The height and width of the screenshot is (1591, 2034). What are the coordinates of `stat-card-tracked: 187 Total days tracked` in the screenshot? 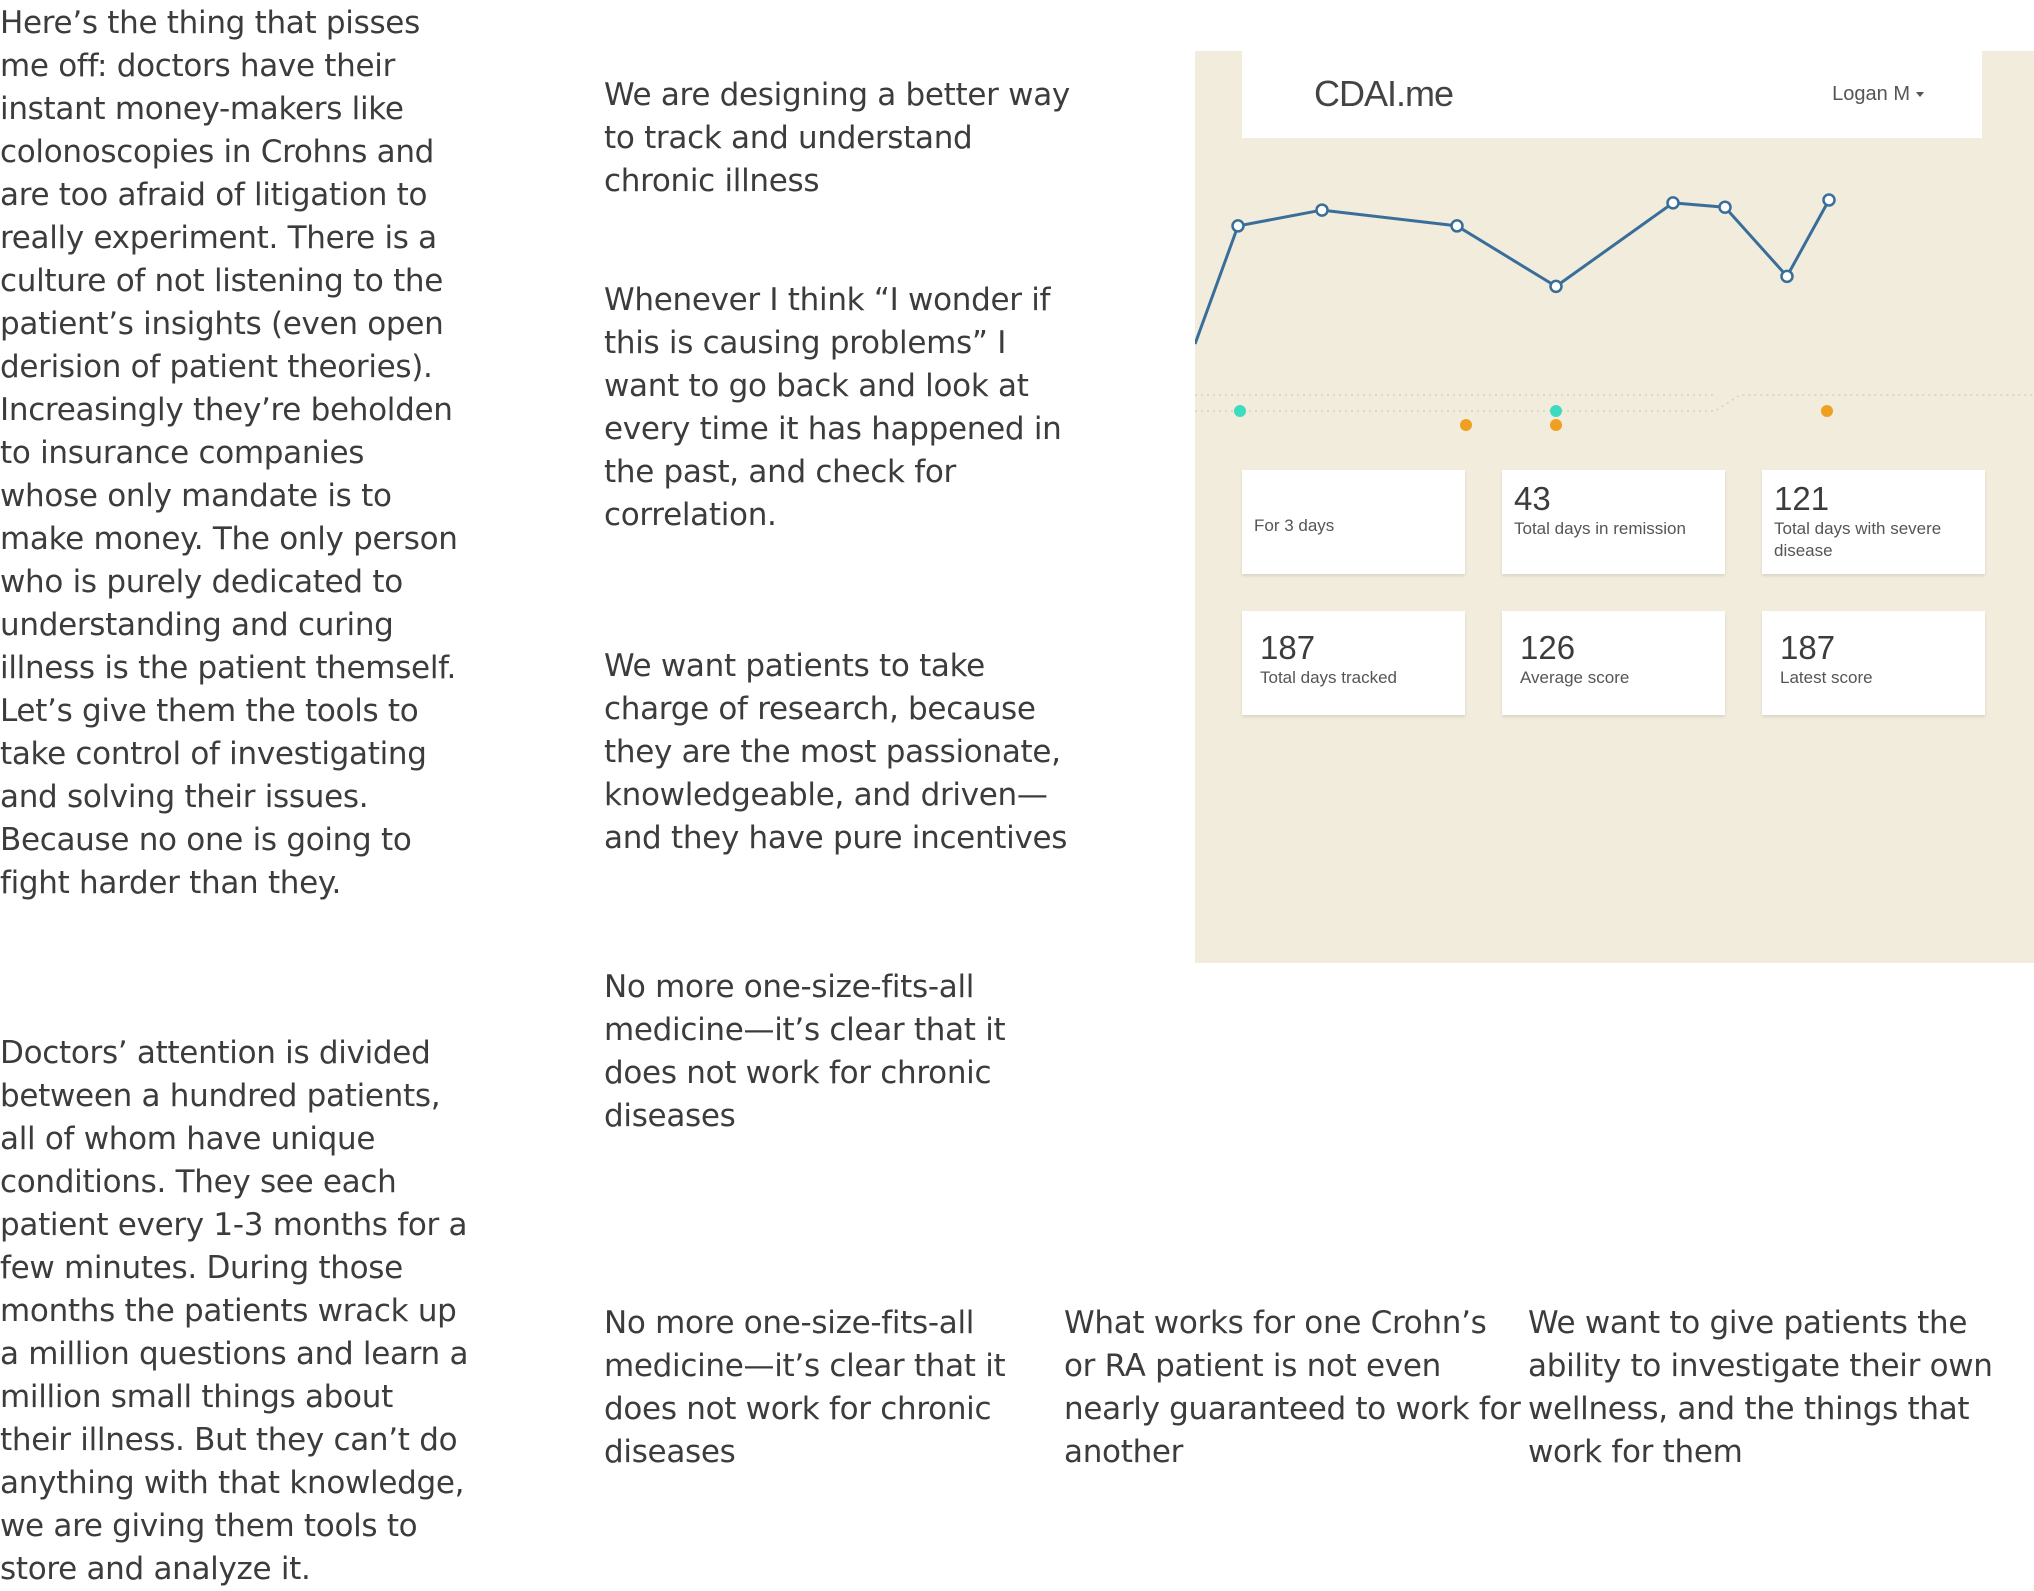 It's located at (1353, 663).